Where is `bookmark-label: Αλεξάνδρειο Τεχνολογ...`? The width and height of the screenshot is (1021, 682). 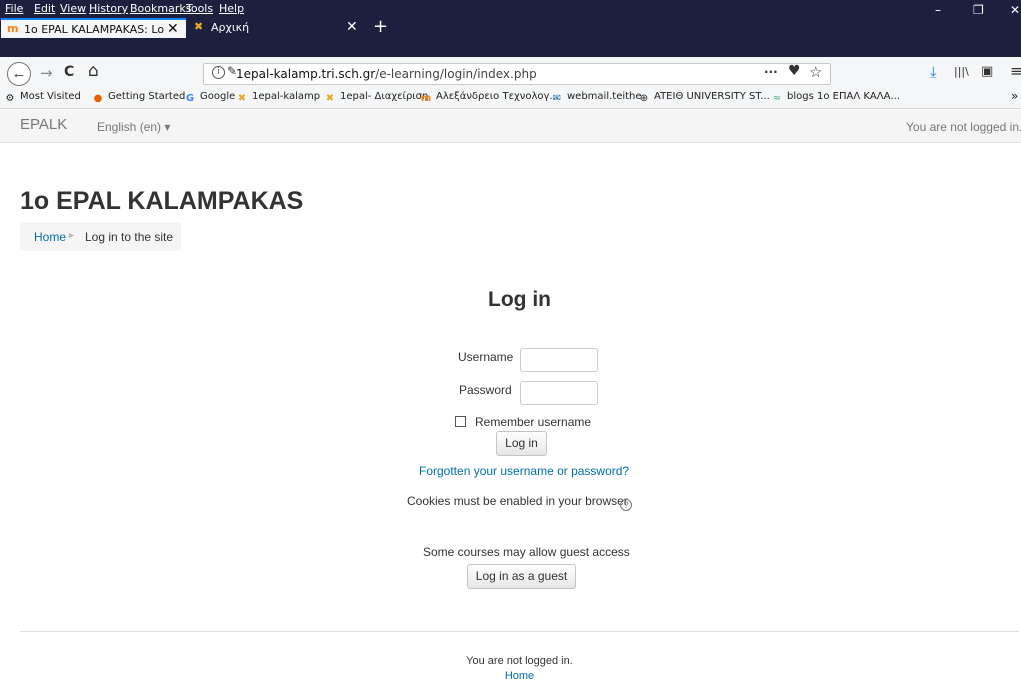
bookmark-label: Αλεξάνδρειο Τεχνολογ... is located at coordinates (497, 96).